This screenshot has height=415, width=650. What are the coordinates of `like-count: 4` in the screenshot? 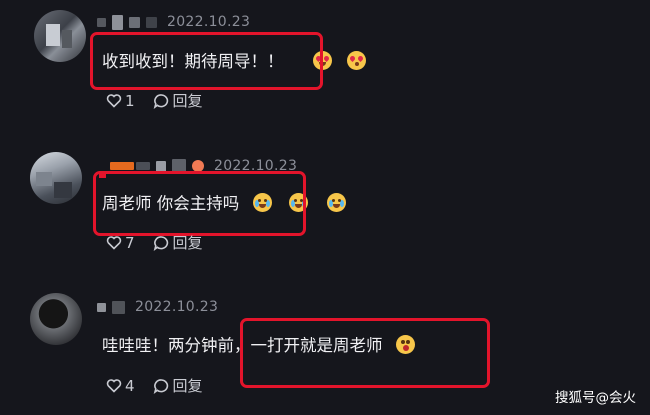 It's located at (130, 385).